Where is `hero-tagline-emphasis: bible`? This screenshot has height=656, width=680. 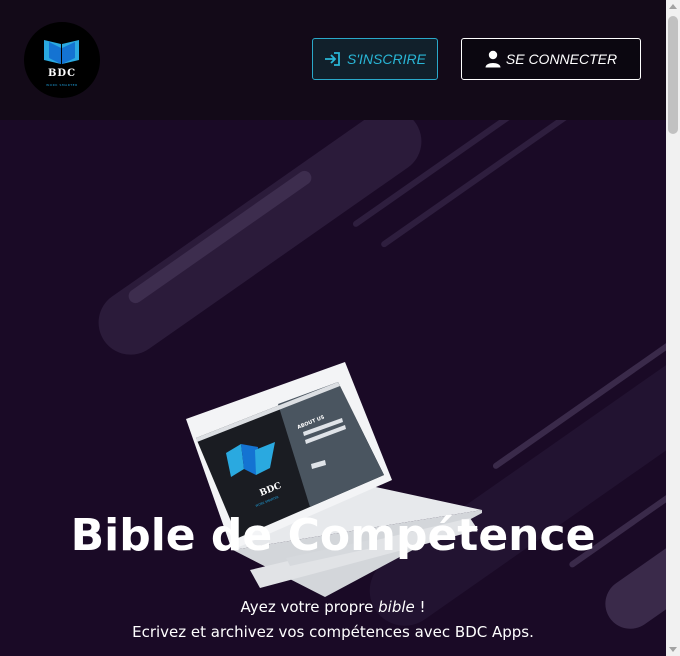
hero-tagline-emphasis: bible is located at coordinates (396, 607).